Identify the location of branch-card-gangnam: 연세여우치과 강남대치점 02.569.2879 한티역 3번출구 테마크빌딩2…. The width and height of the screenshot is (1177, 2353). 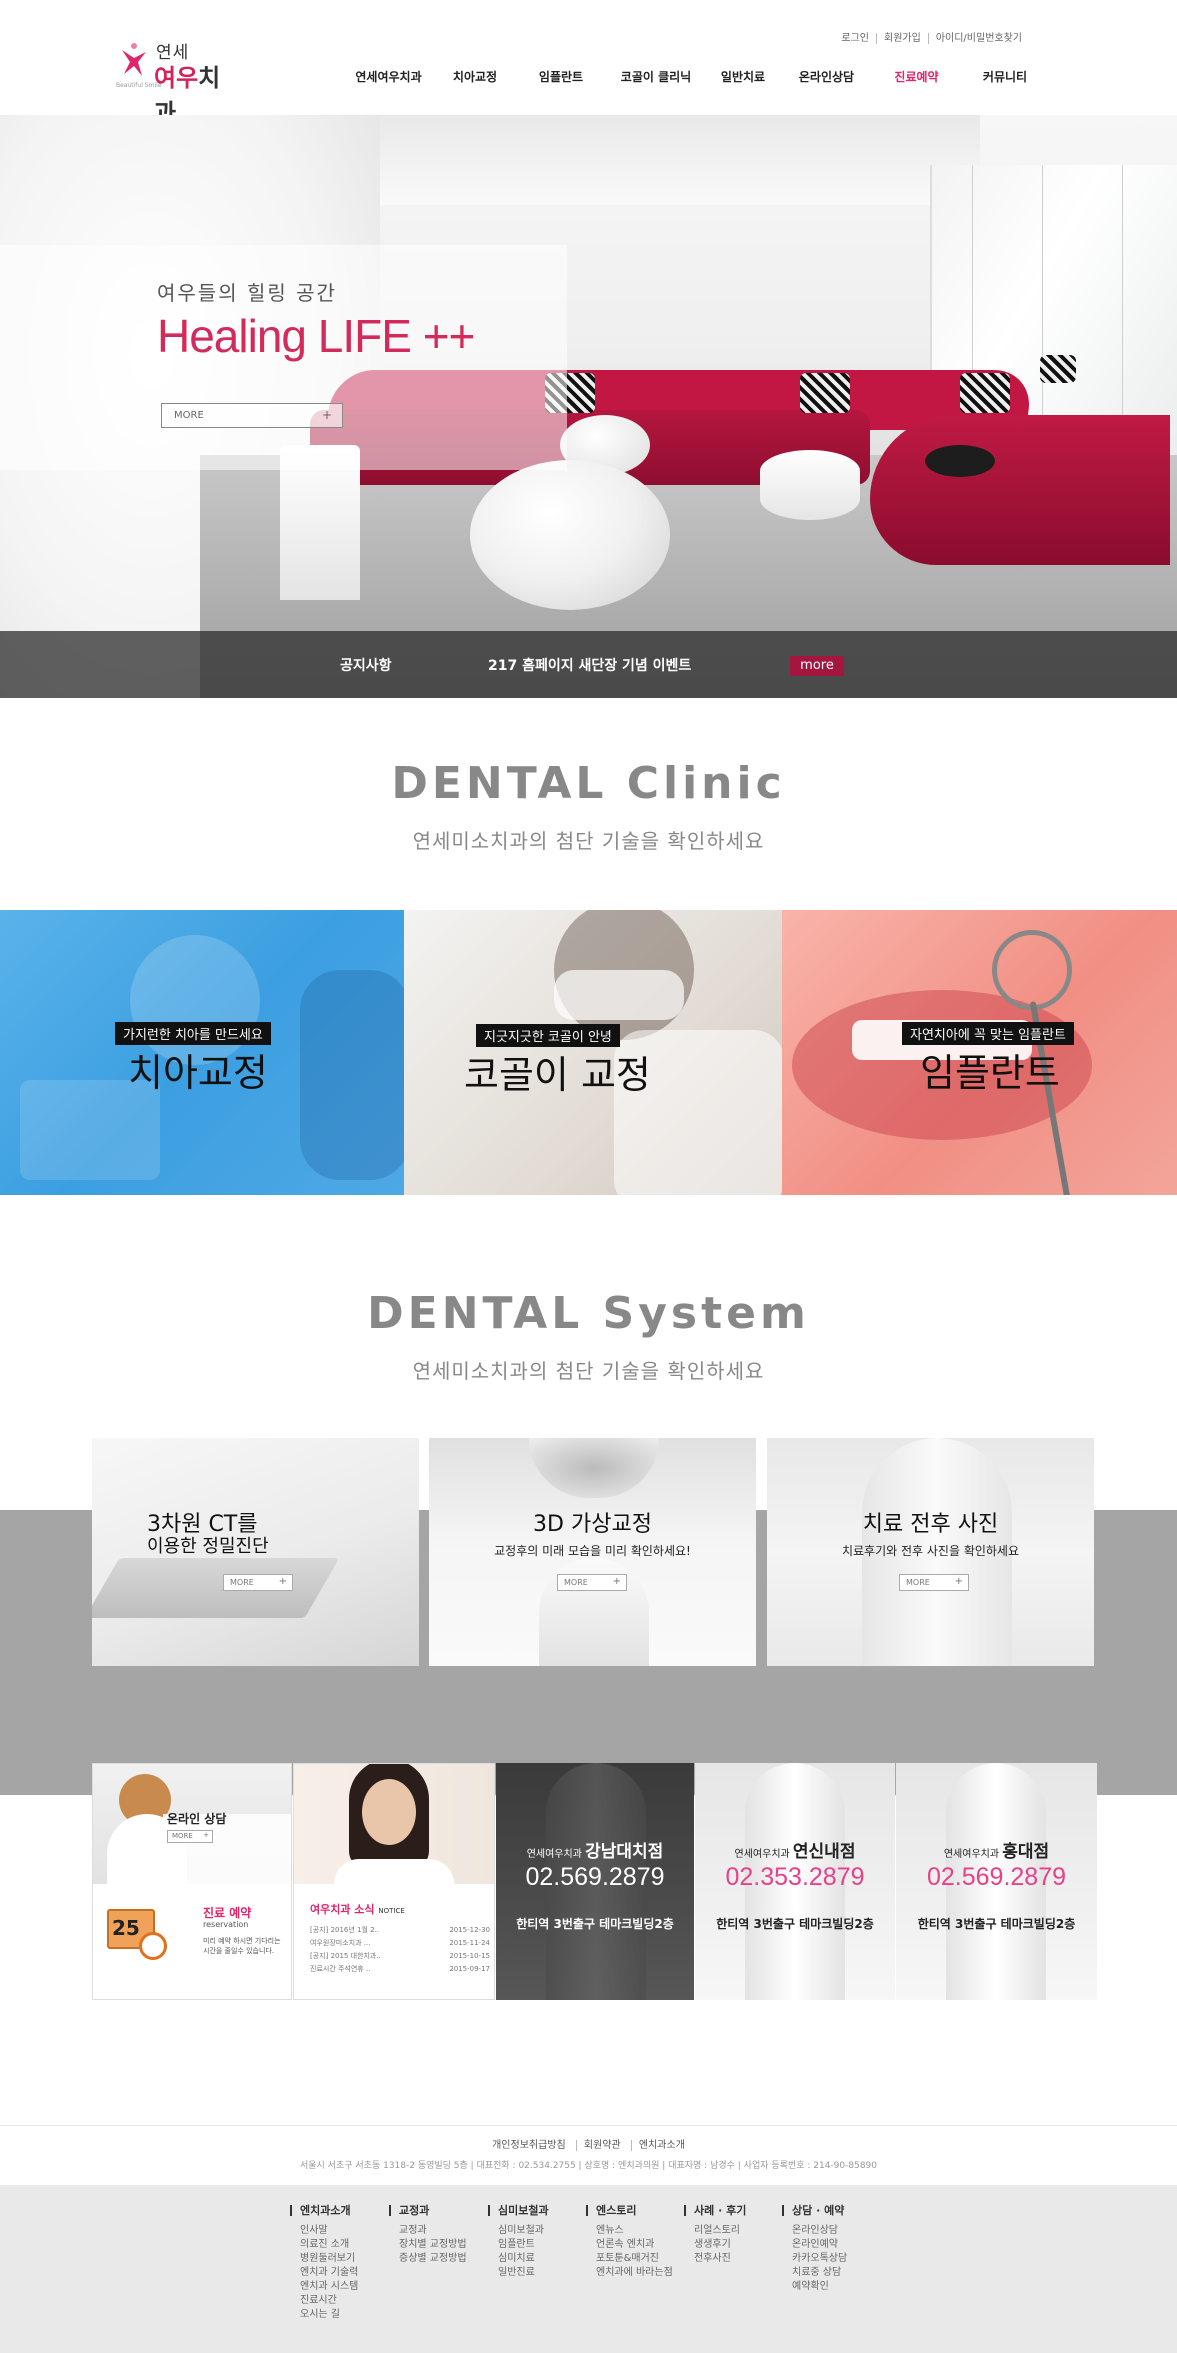
(595, 1881).